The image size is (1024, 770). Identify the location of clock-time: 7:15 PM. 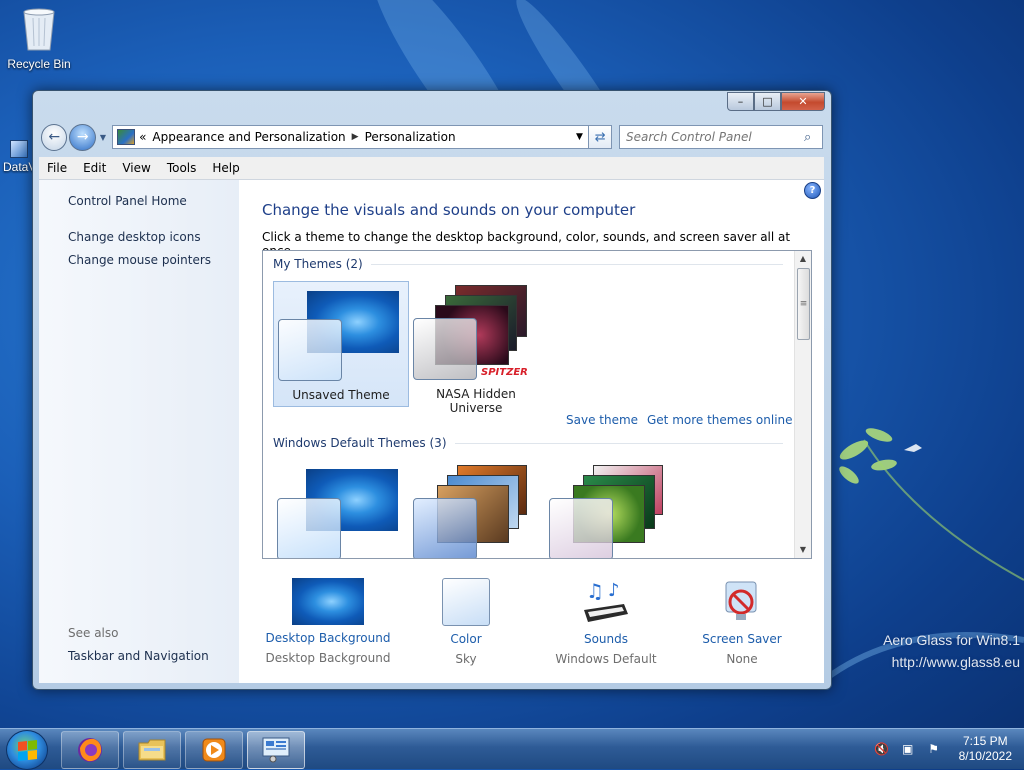
(985, 741).